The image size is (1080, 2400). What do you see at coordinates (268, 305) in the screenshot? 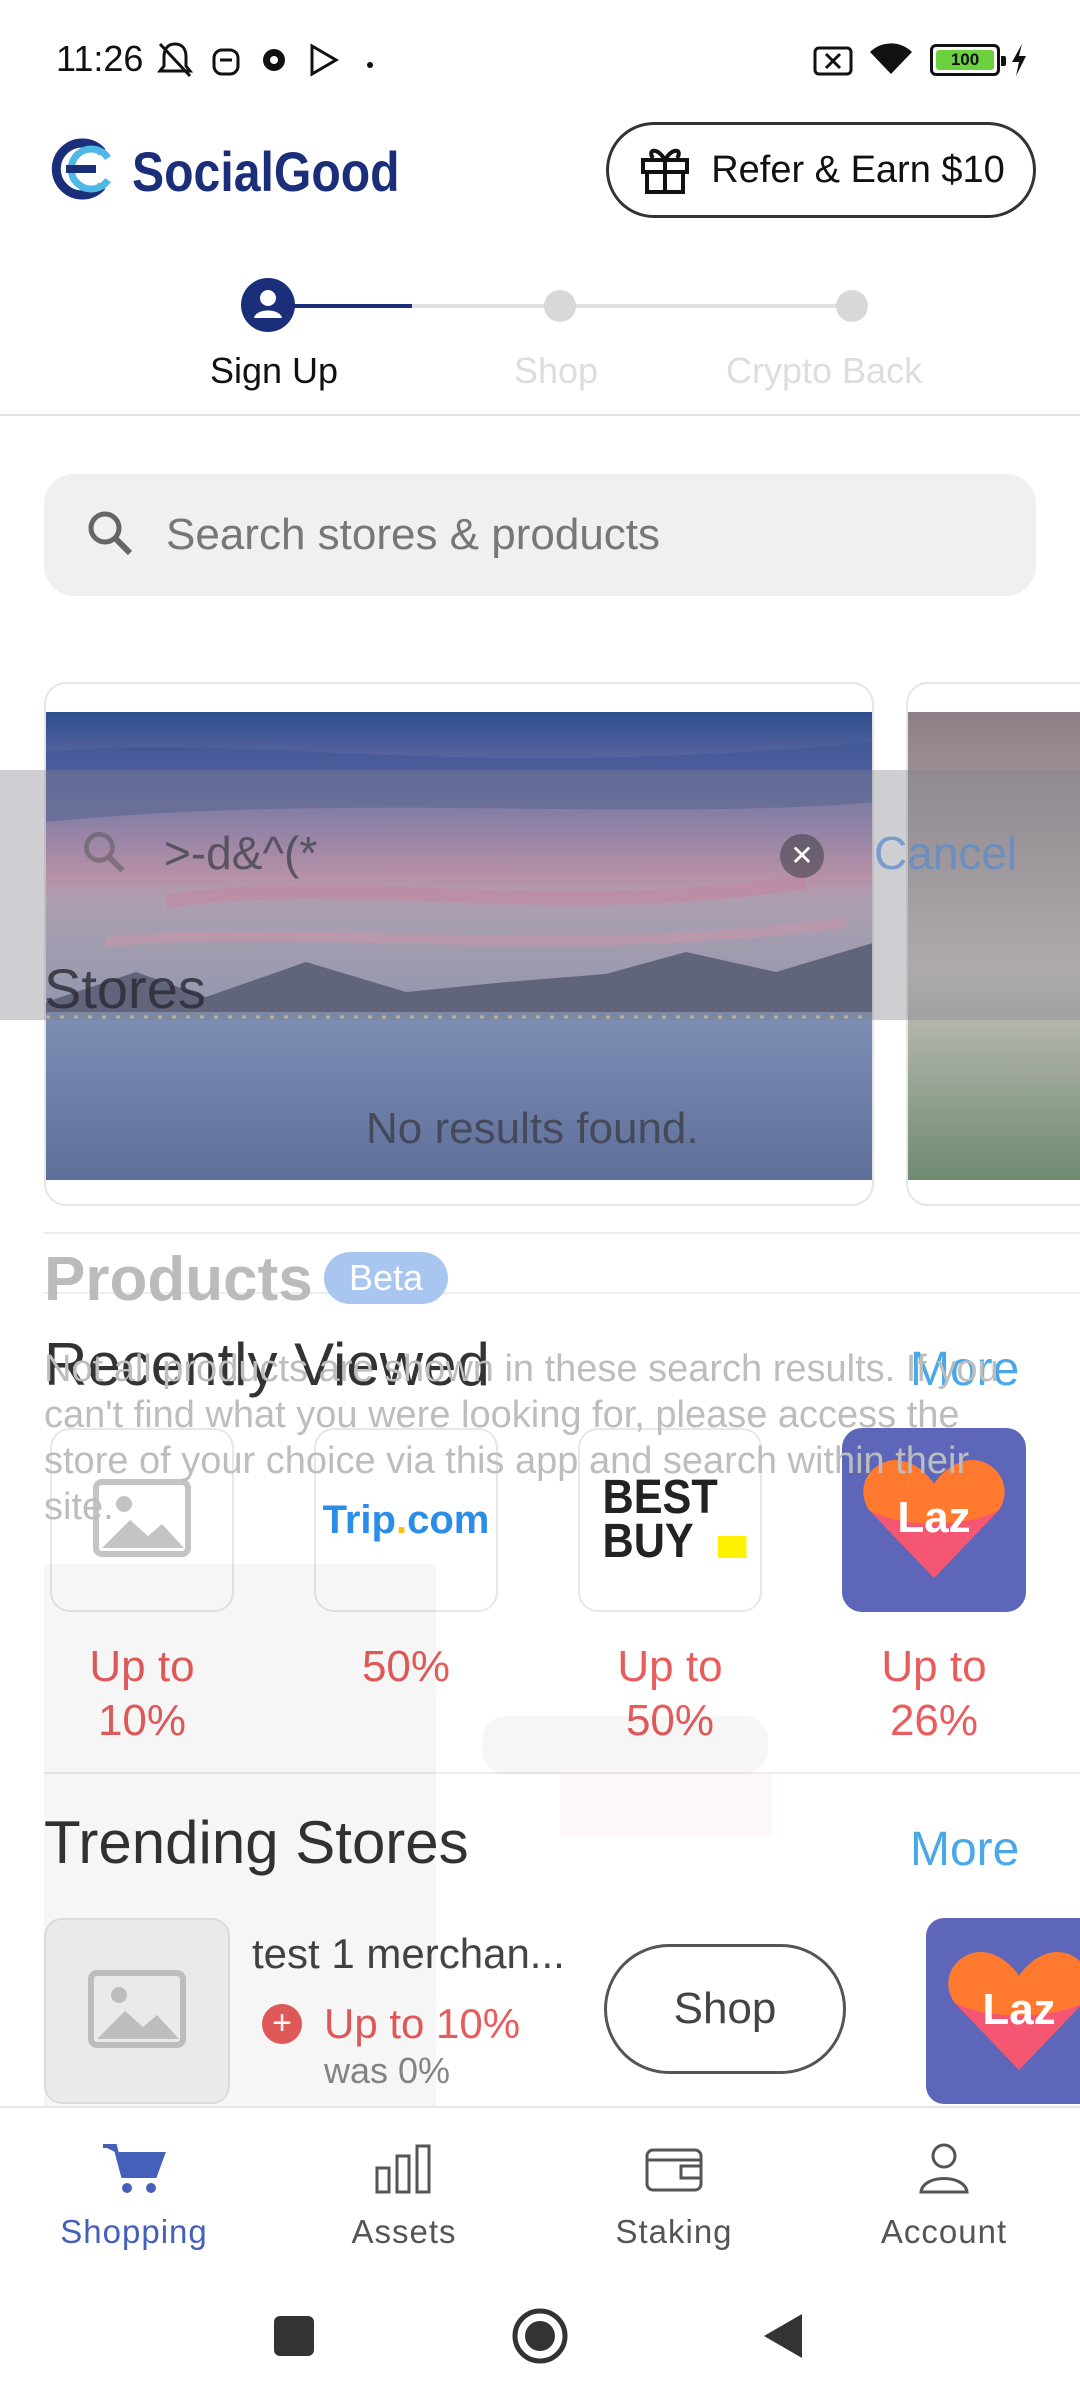
I see `step-signup-dot` at bounding box center [268, 305].